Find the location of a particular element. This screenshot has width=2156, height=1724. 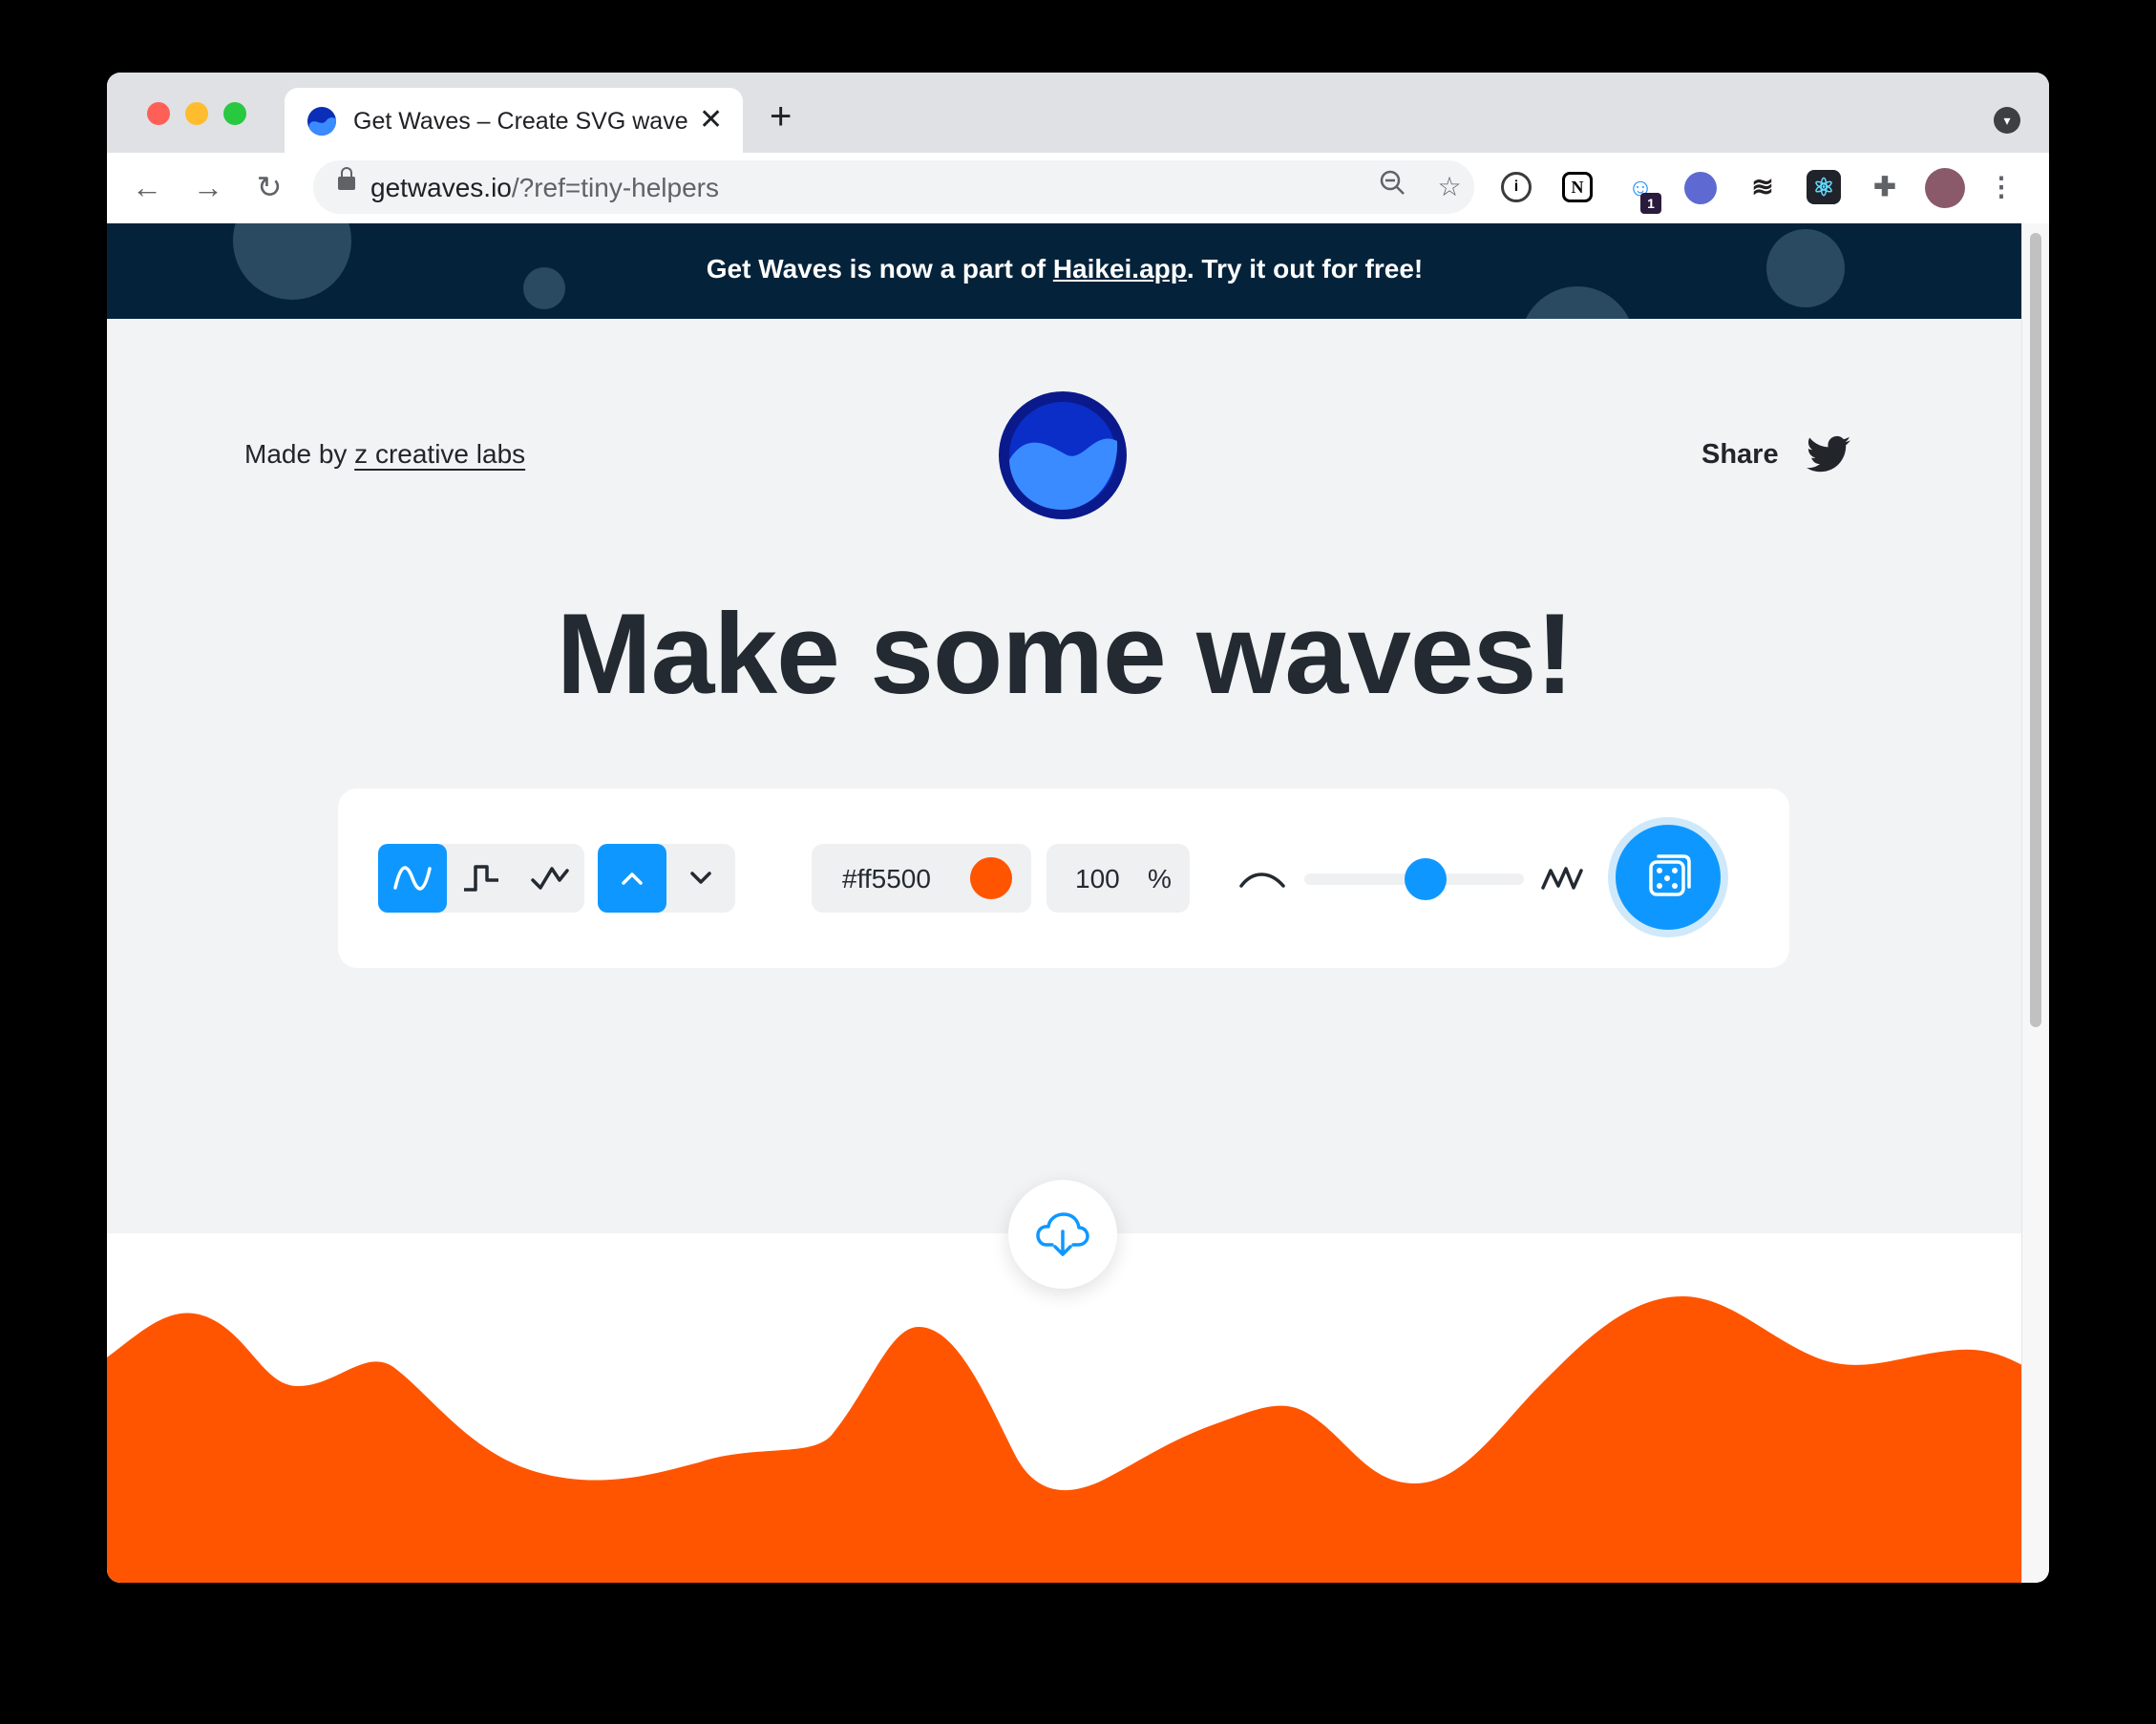

chevron-down-icon is located at coordinates (701, 878).